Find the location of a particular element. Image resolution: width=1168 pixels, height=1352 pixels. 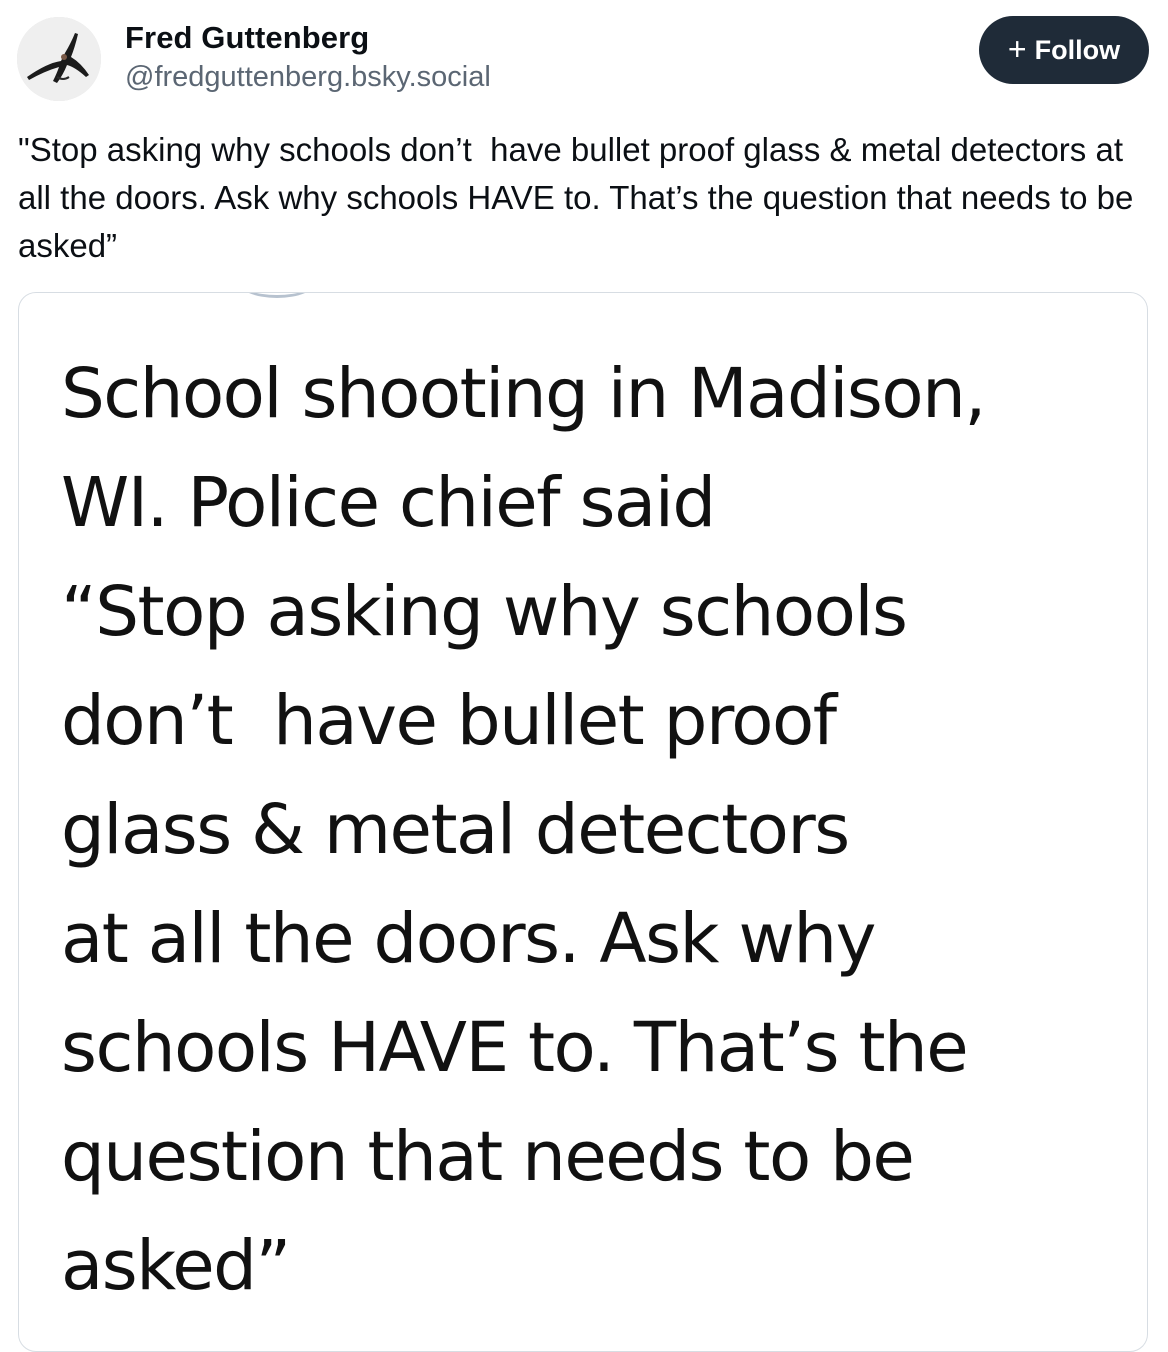

plus-icon: + is located at coordinates (1017, 48).